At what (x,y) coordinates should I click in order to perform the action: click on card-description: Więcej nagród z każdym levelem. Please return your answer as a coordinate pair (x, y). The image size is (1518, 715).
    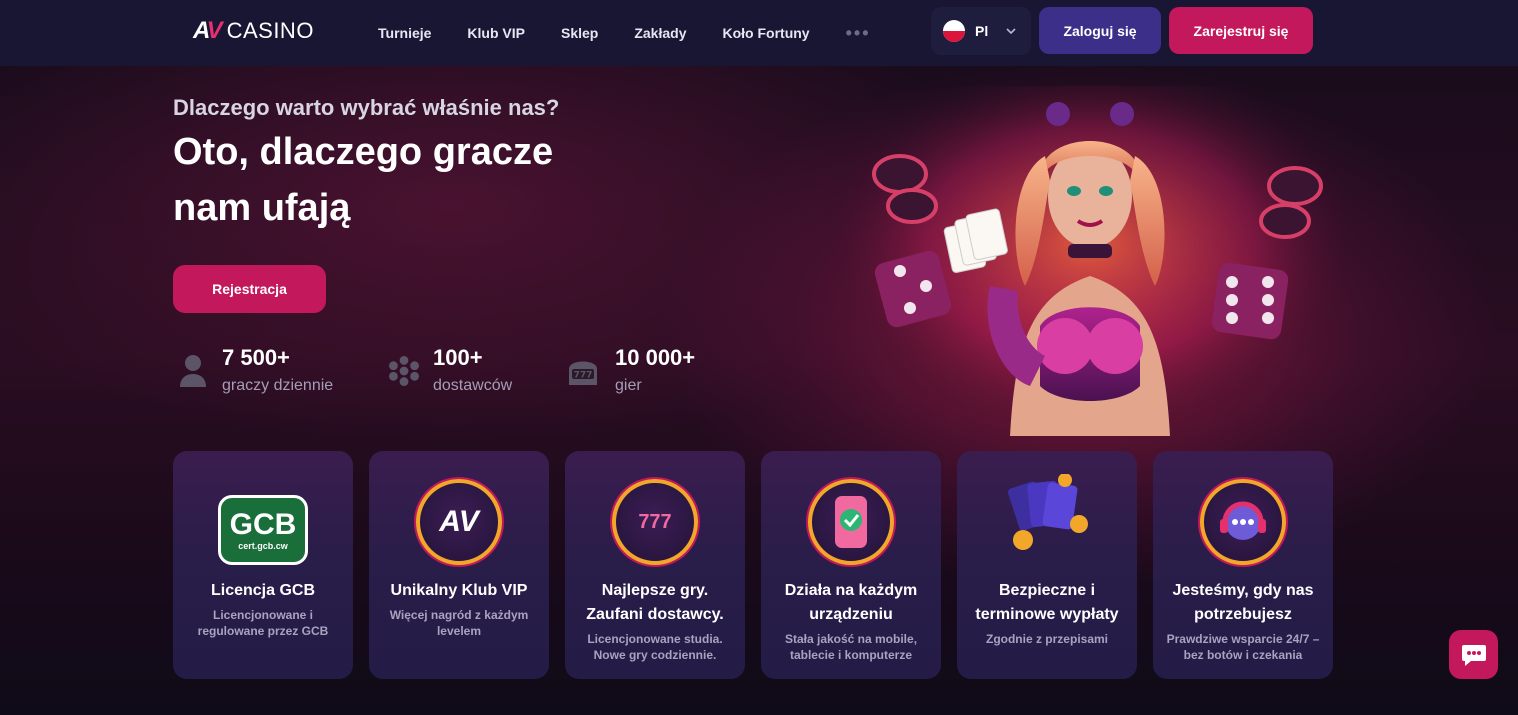
    Looking at the image, I should click on (459, 623).